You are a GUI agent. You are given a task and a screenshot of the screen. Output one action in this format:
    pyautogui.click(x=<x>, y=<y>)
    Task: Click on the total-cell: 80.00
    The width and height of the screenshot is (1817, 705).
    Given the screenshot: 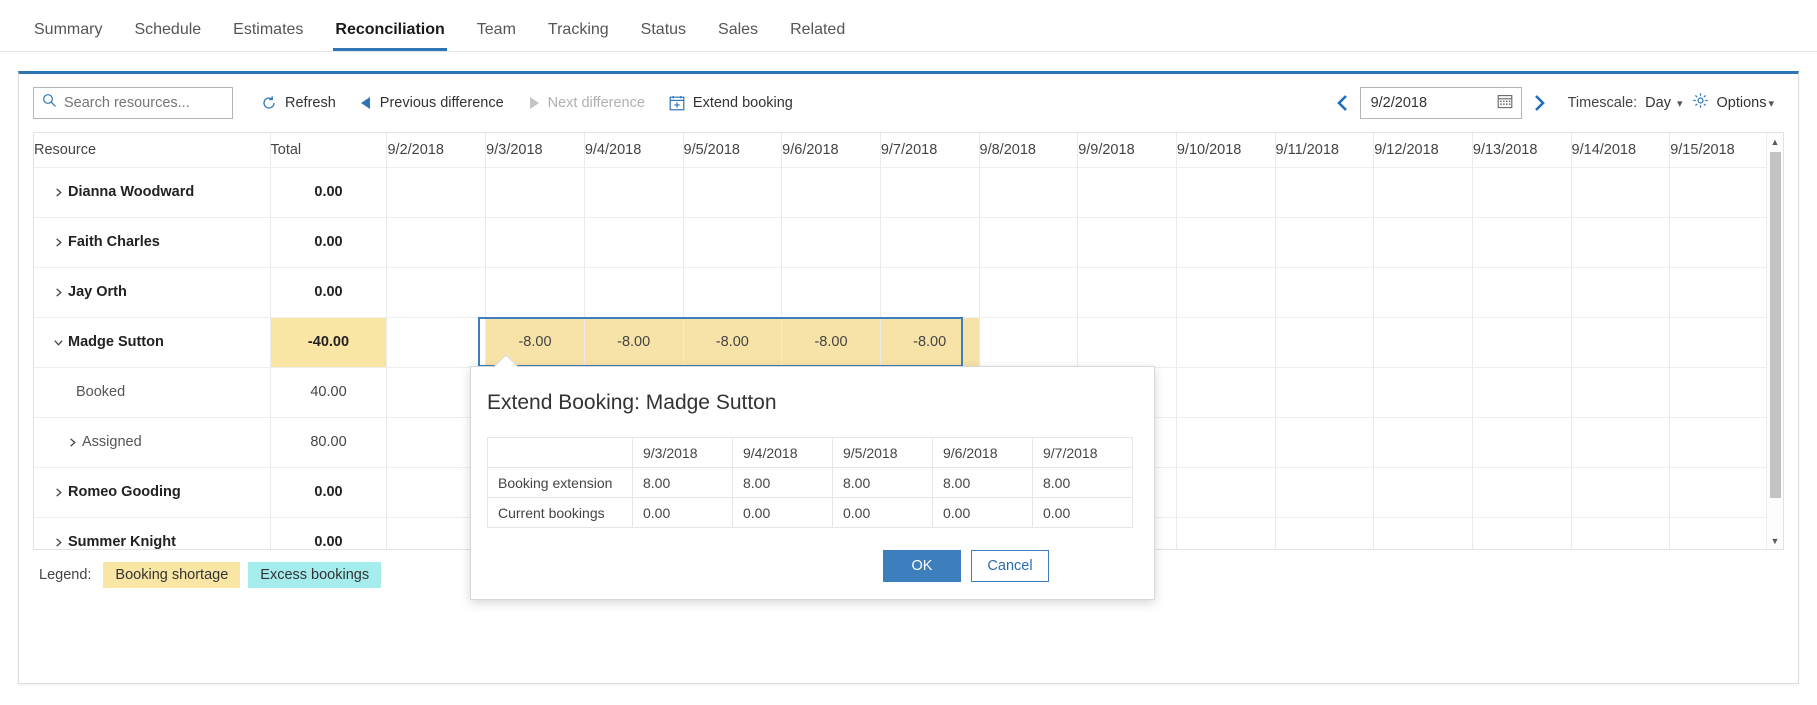 What is the action you would take?
    pyautogui.click(x=329, y=442)
    